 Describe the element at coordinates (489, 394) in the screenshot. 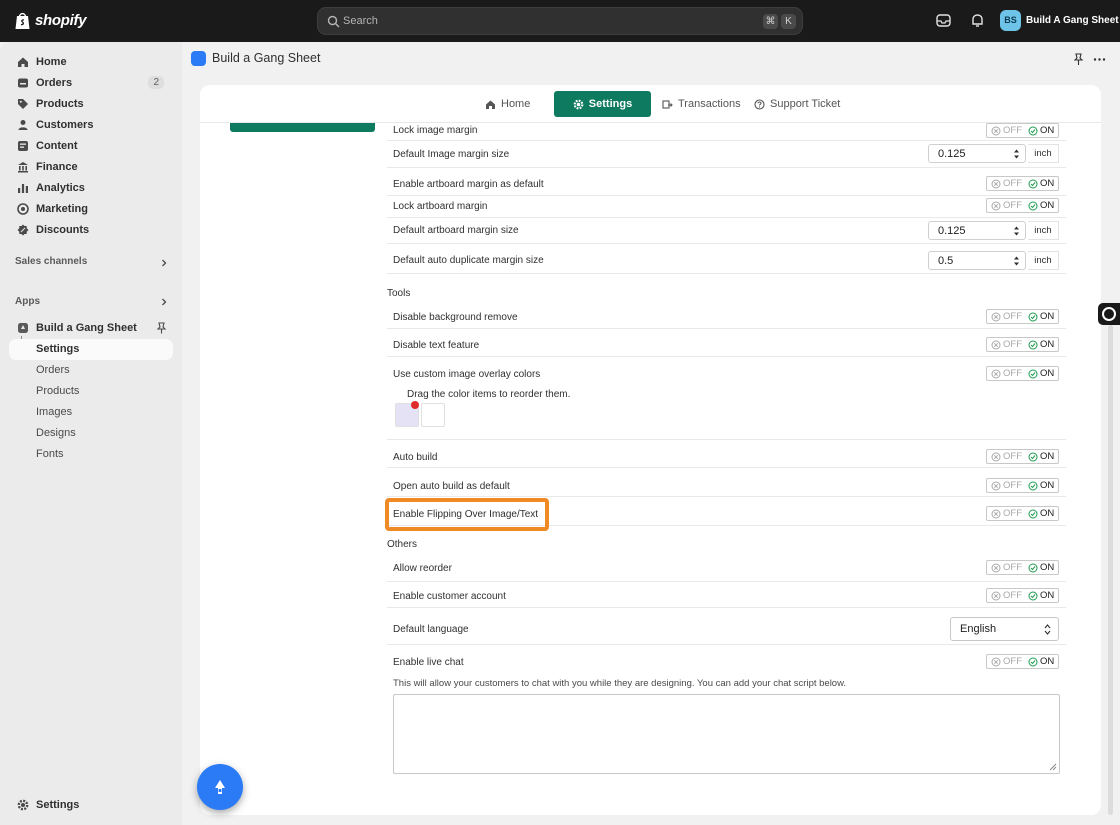

I see `drag-hint-text: Drag the color items to reorder them.` at that location.